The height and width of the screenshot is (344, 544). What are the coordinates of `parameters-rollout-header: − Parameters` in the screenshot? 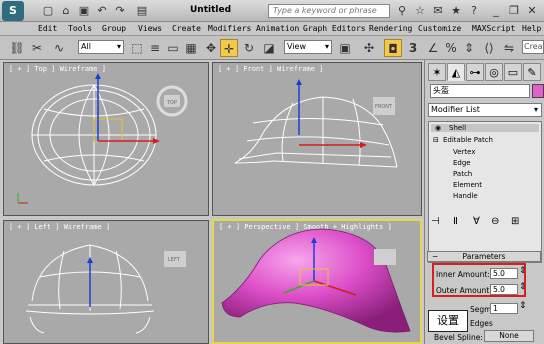 It's located at (484, 256).